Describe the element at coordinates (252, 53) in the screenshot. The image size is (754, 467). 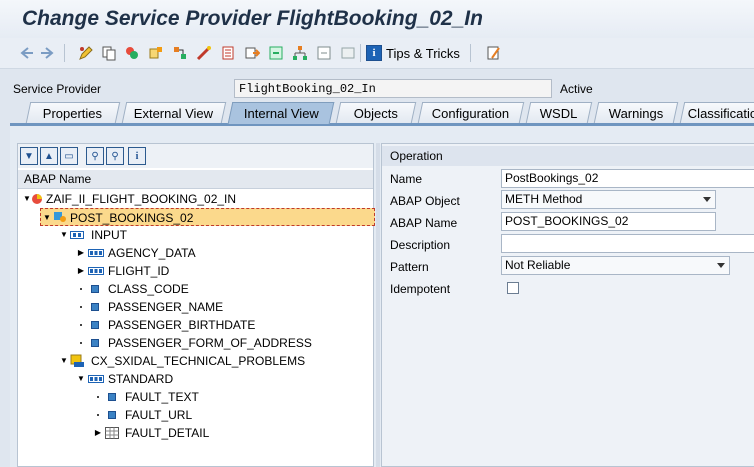
I see `navigation-window-icon` at that location.